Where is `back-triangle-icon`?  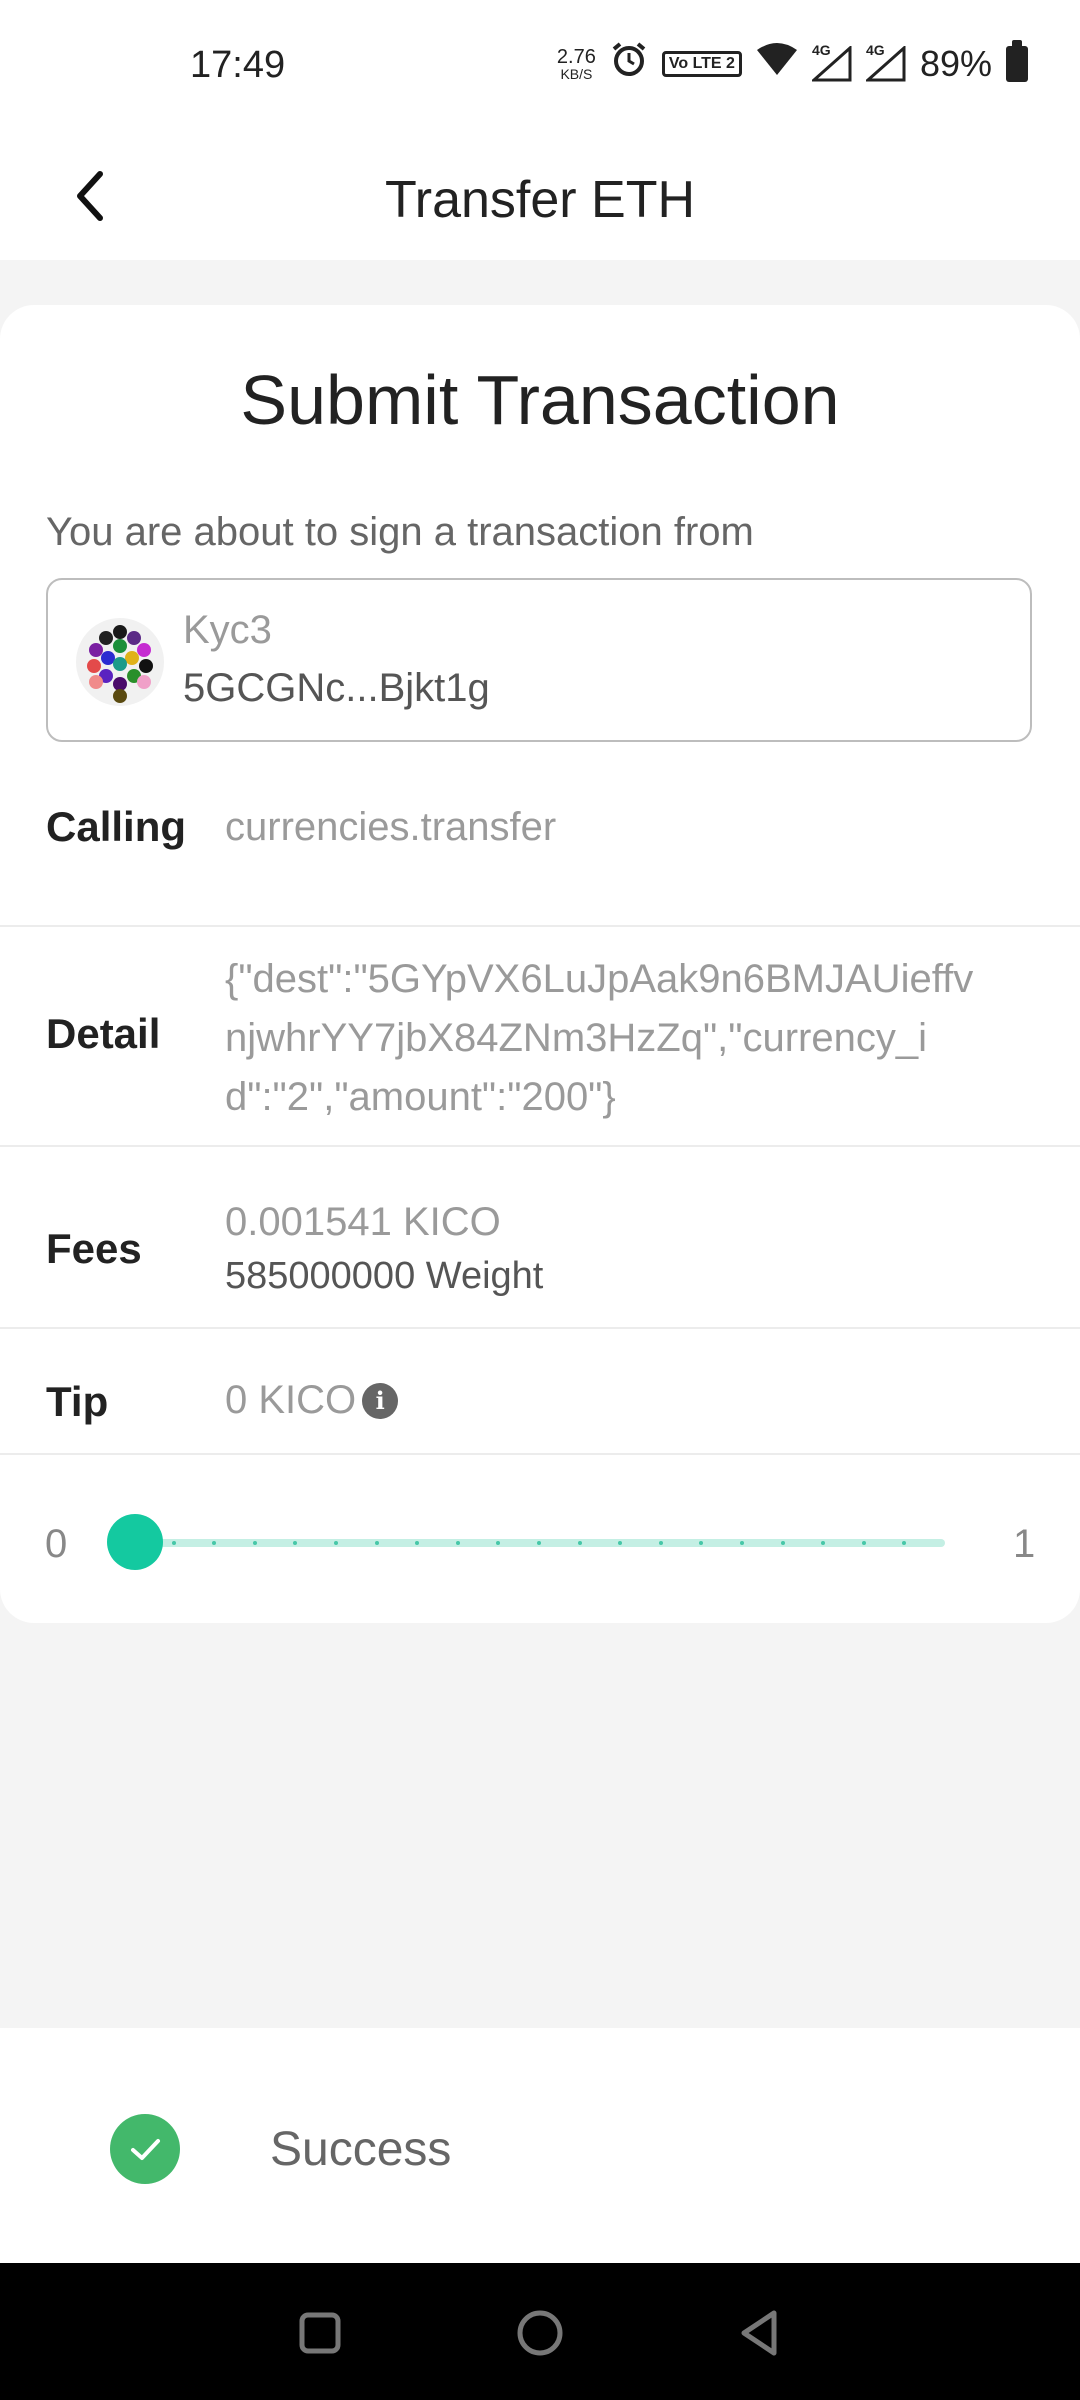
back-triangle-icon is located at coordinates (759, 2333).